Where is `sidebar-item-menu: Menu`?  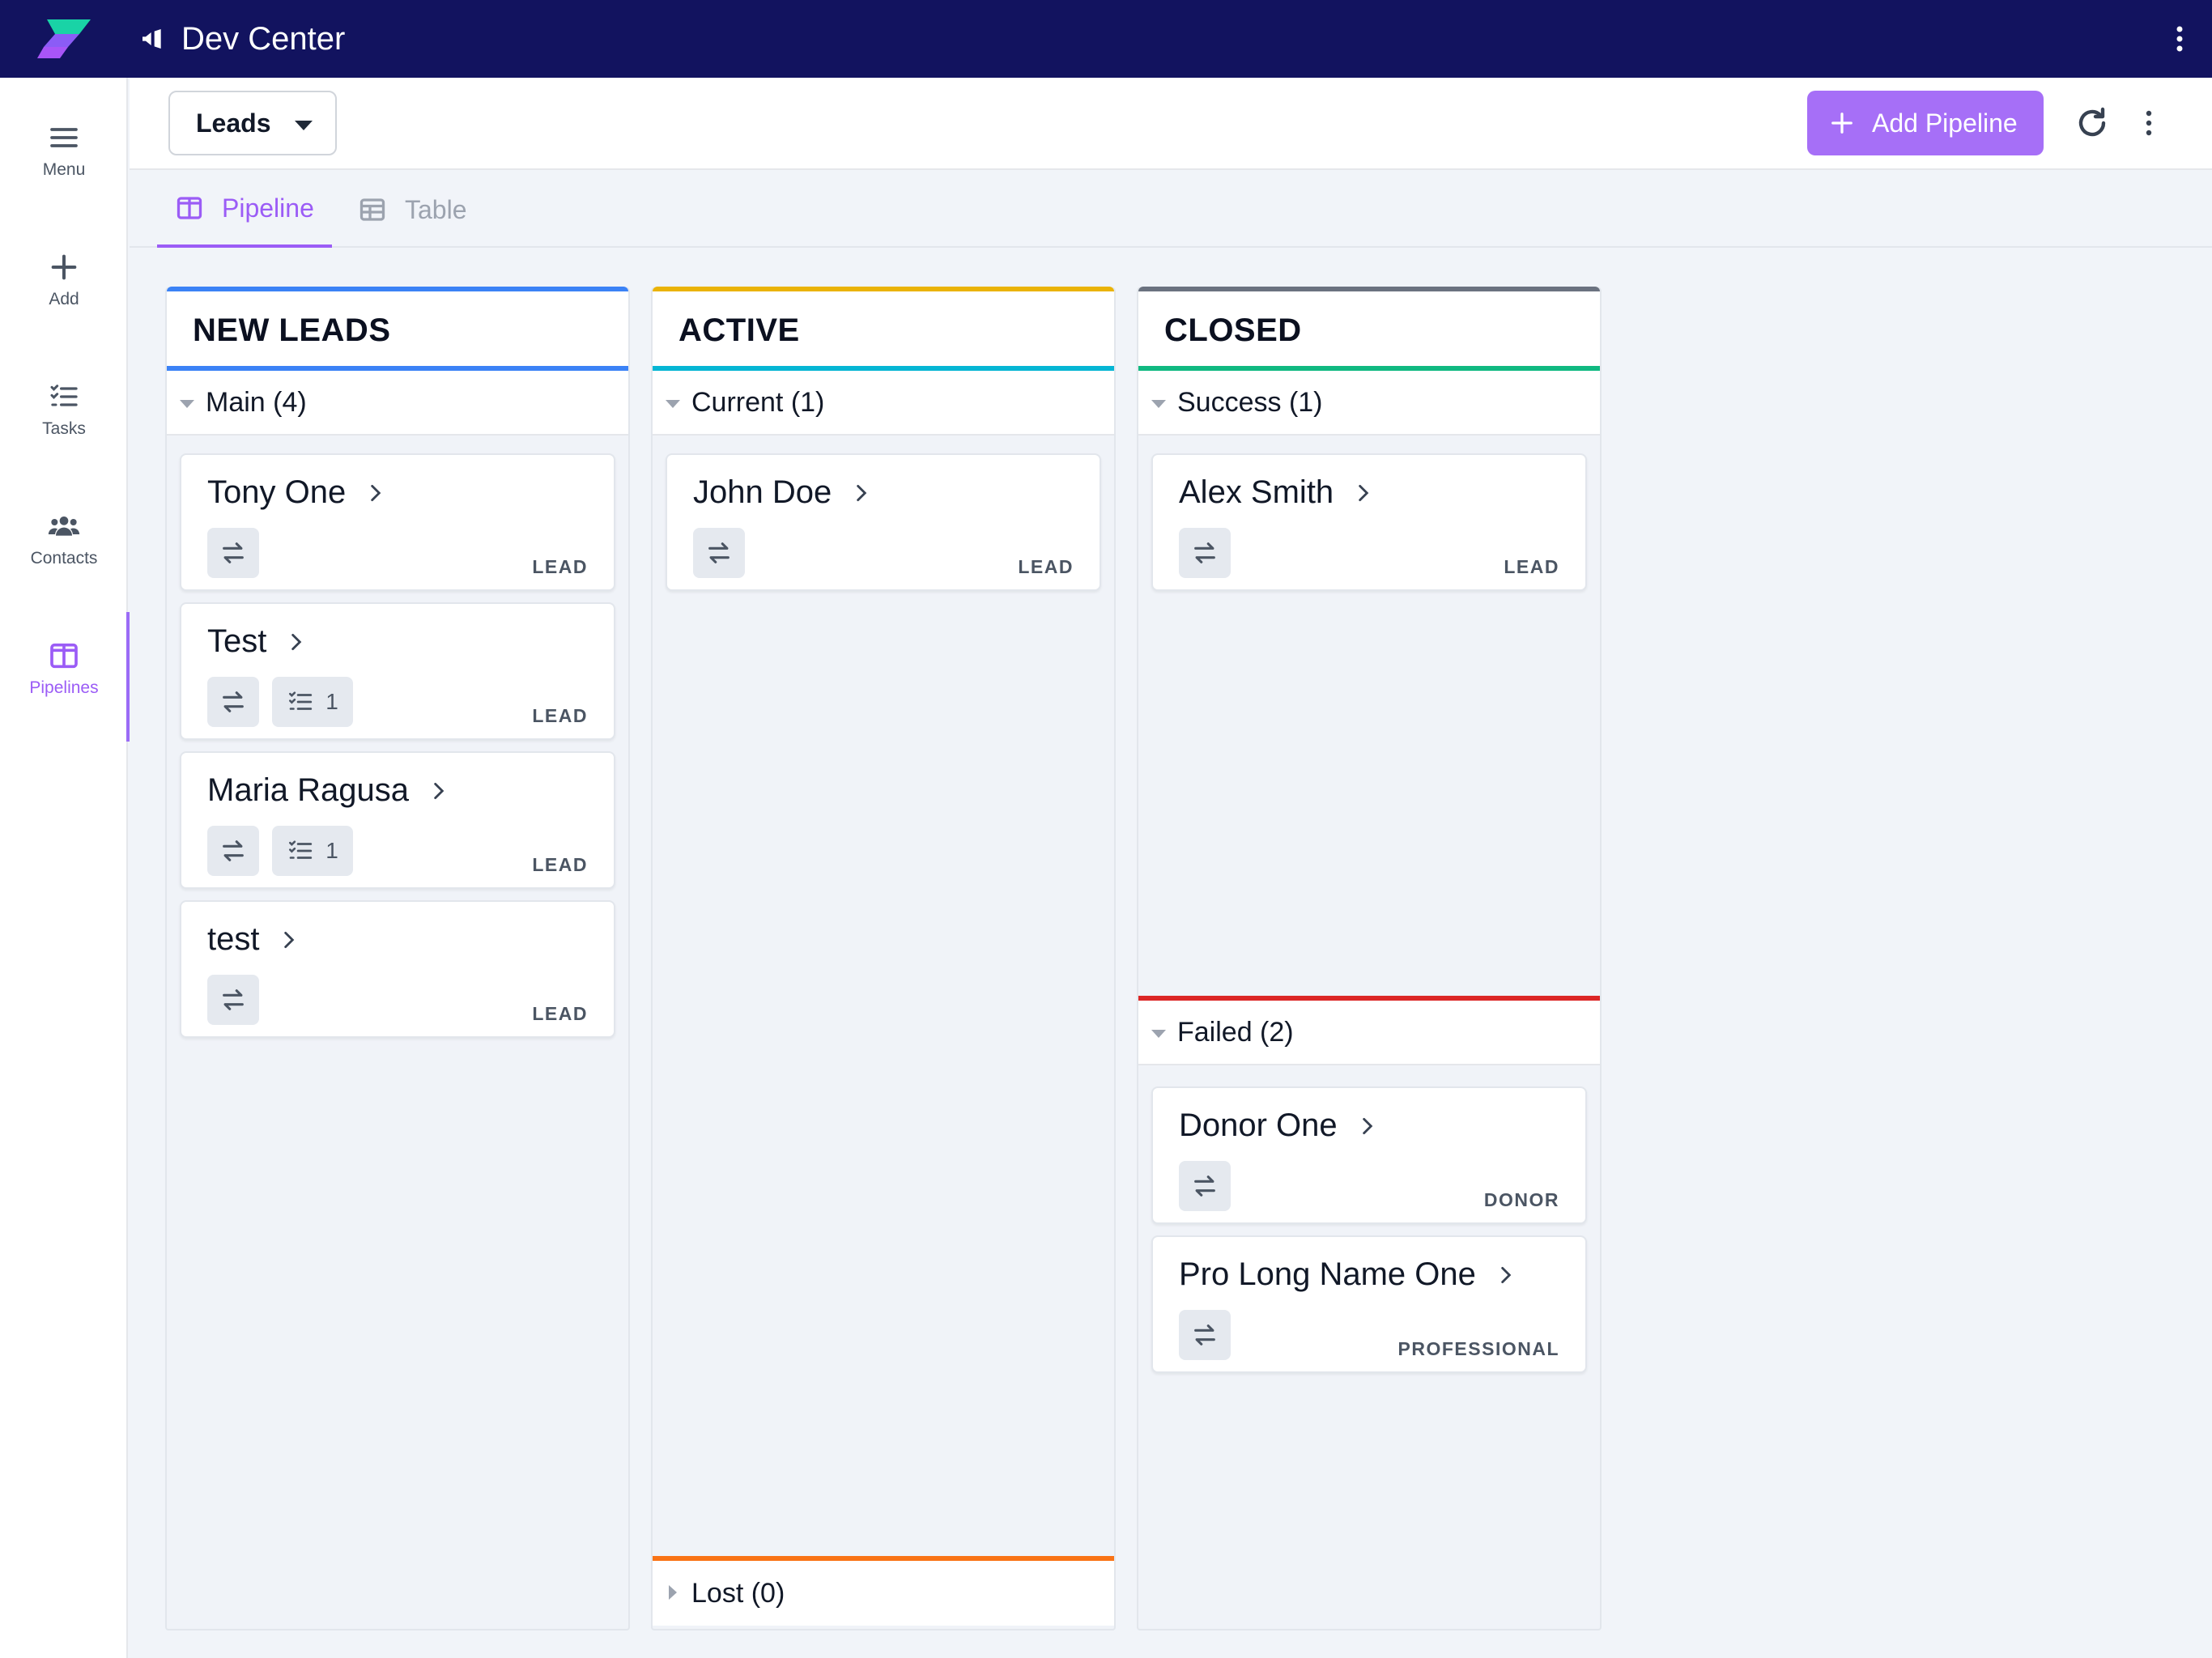 sidebar-item-menu: Menu is located at coordinates (64, 150).